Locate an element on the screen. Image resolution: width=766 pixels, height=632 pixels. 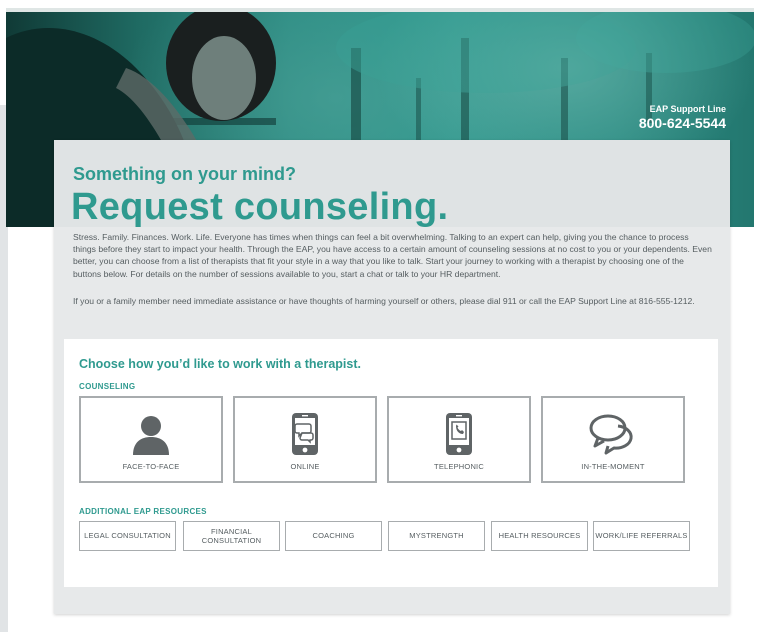
speech-bubbles-icon is located at coordinates (613, 434).